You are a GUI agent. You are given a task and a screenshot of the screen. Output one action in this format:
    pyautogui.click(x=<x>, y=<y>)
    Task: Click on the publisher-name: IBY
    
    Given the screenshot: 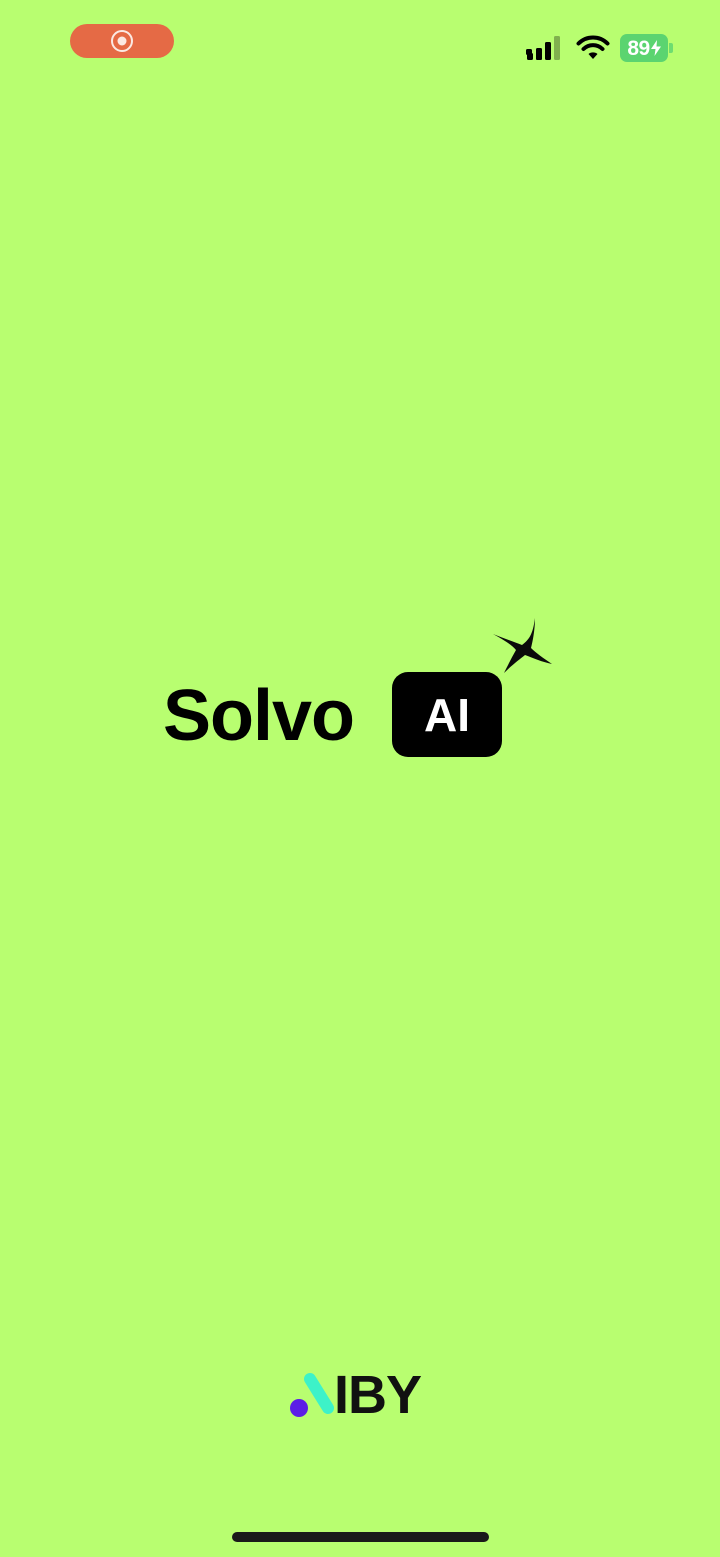 What is the action you would take?
    pyautogui.click(x=378, y=1395)
    